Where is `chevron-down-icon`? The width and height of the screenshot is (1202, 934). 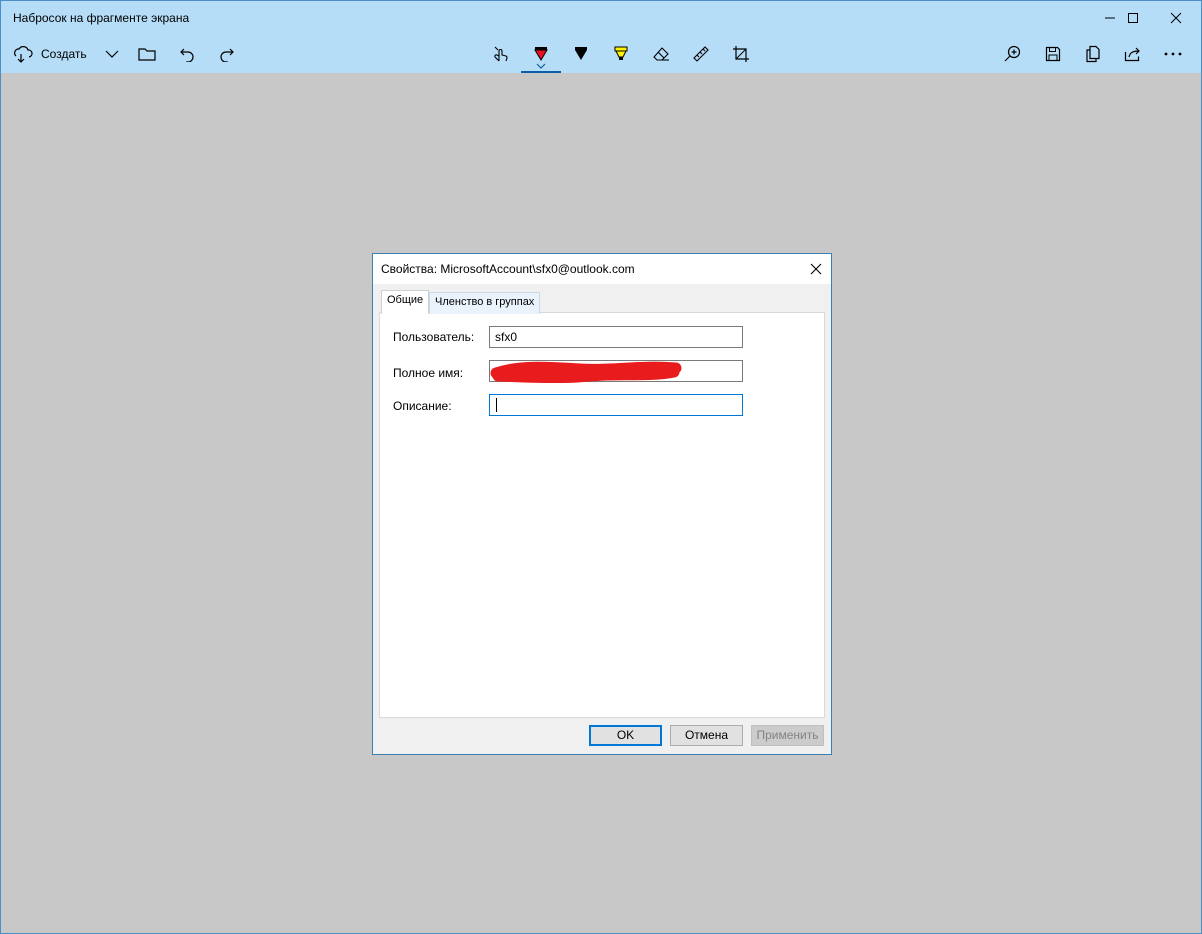
chevron-down-icon is located at coordinates (112, 54).